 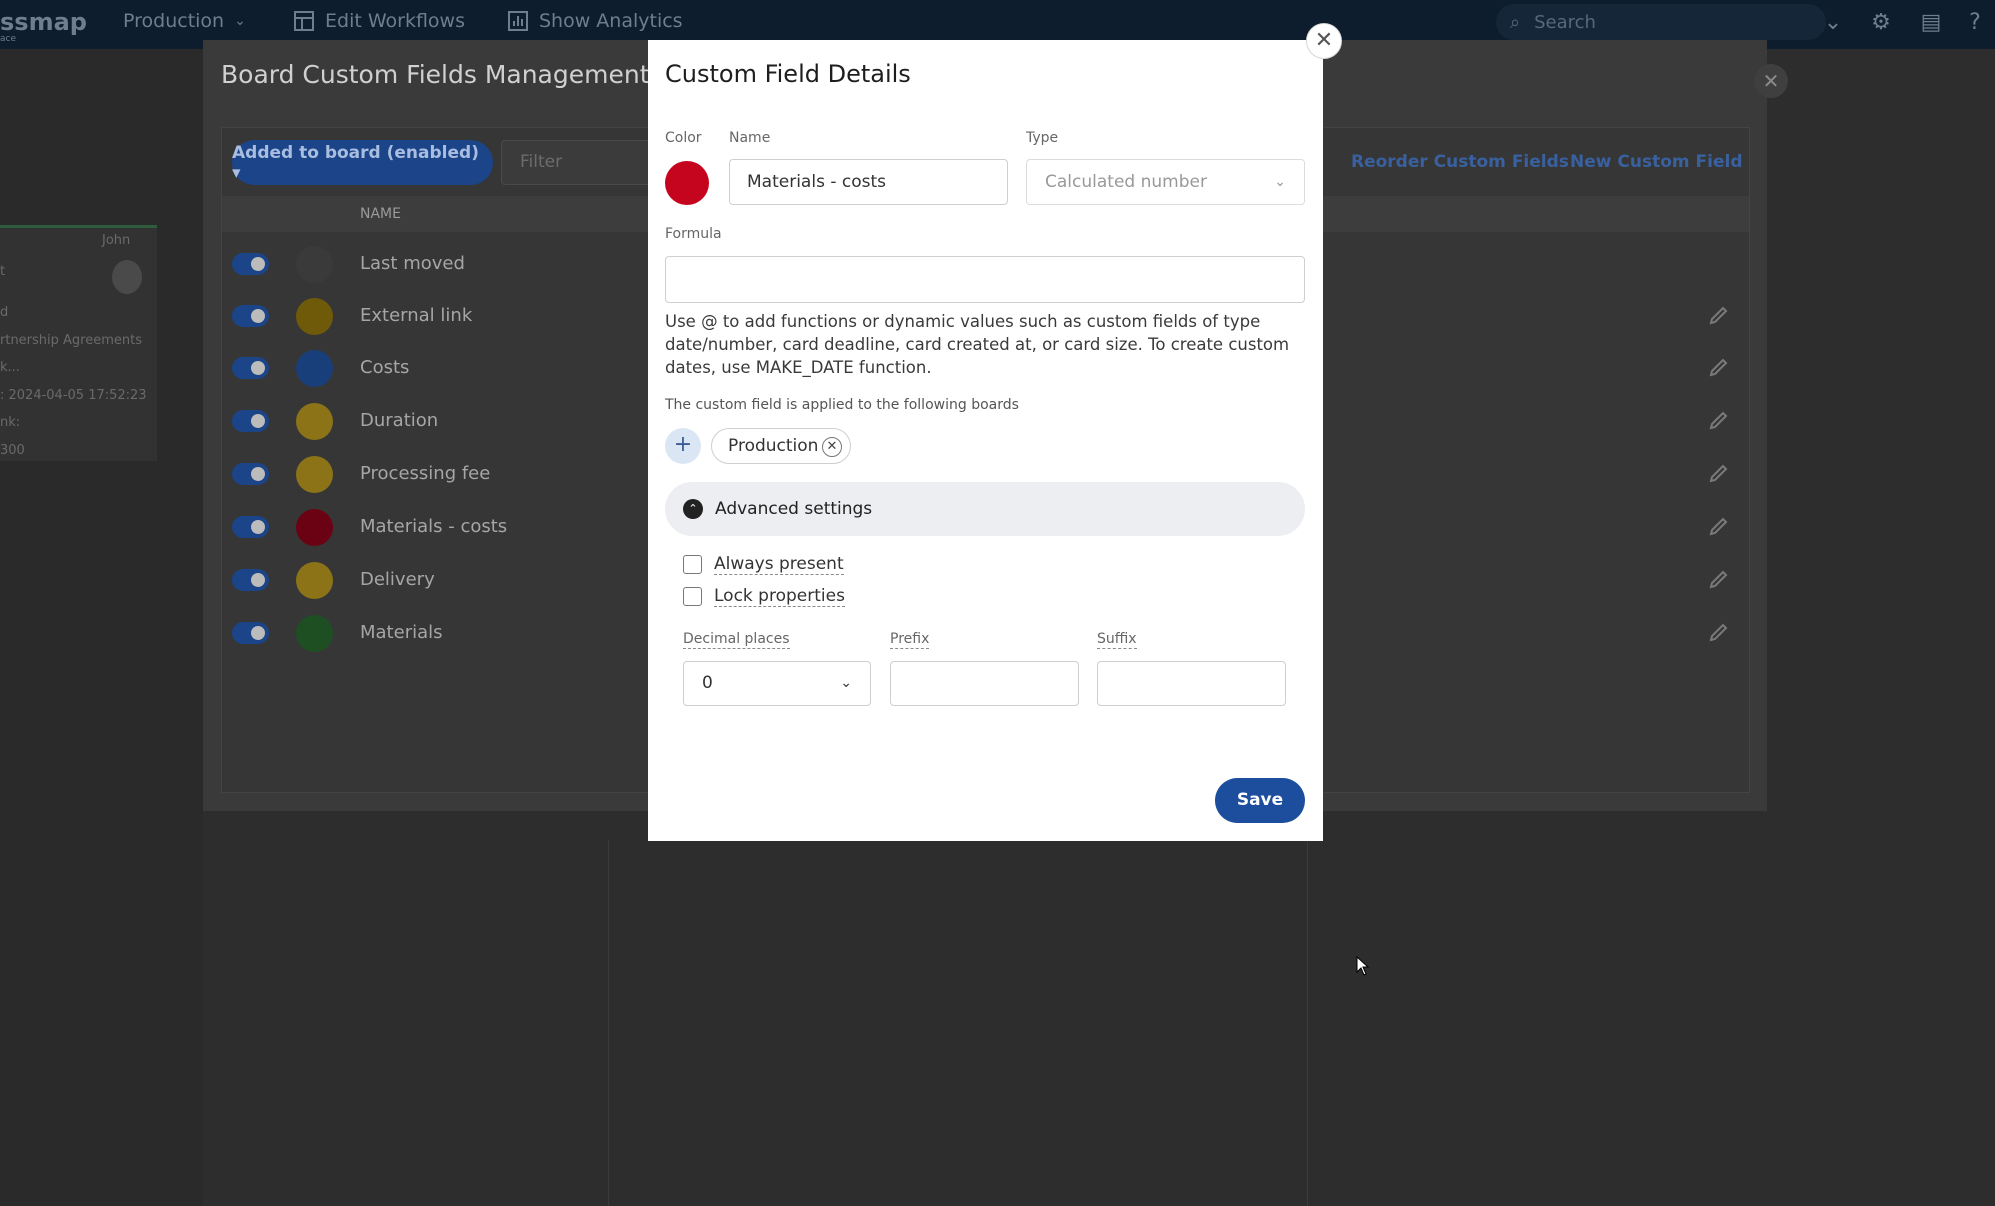 What do you see at coordinates (779, 596) in the screenshot?
I see `lock-properties-label: Lock properties` at bounding box center [779, 596].